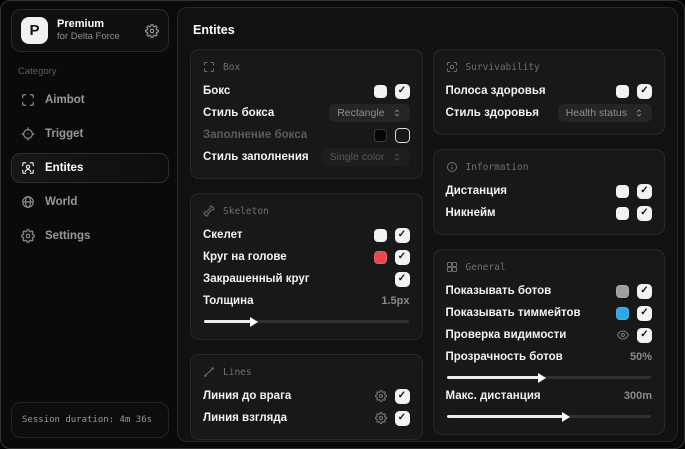 Image resolution: width=685 pixels, height=449 pixels. Describe the element at coordinates (247, 396) in the screenshot. I see `setting-label: Линия до врага` at that location.